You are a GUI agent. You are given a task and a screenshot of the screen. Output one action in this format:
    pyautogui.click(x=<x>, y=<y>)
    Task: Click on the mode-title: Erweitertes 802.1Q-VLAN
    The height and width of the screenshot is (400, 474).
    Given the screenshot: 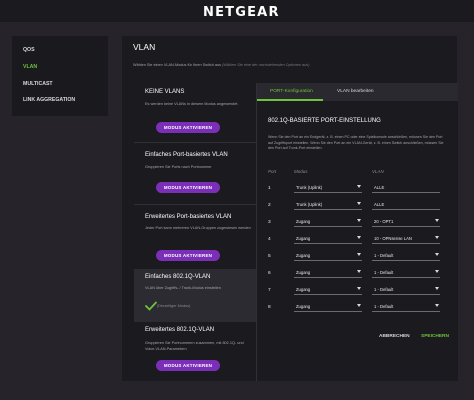 What is the action you would take?
    pyautogui.click(x=180, y=330)
    